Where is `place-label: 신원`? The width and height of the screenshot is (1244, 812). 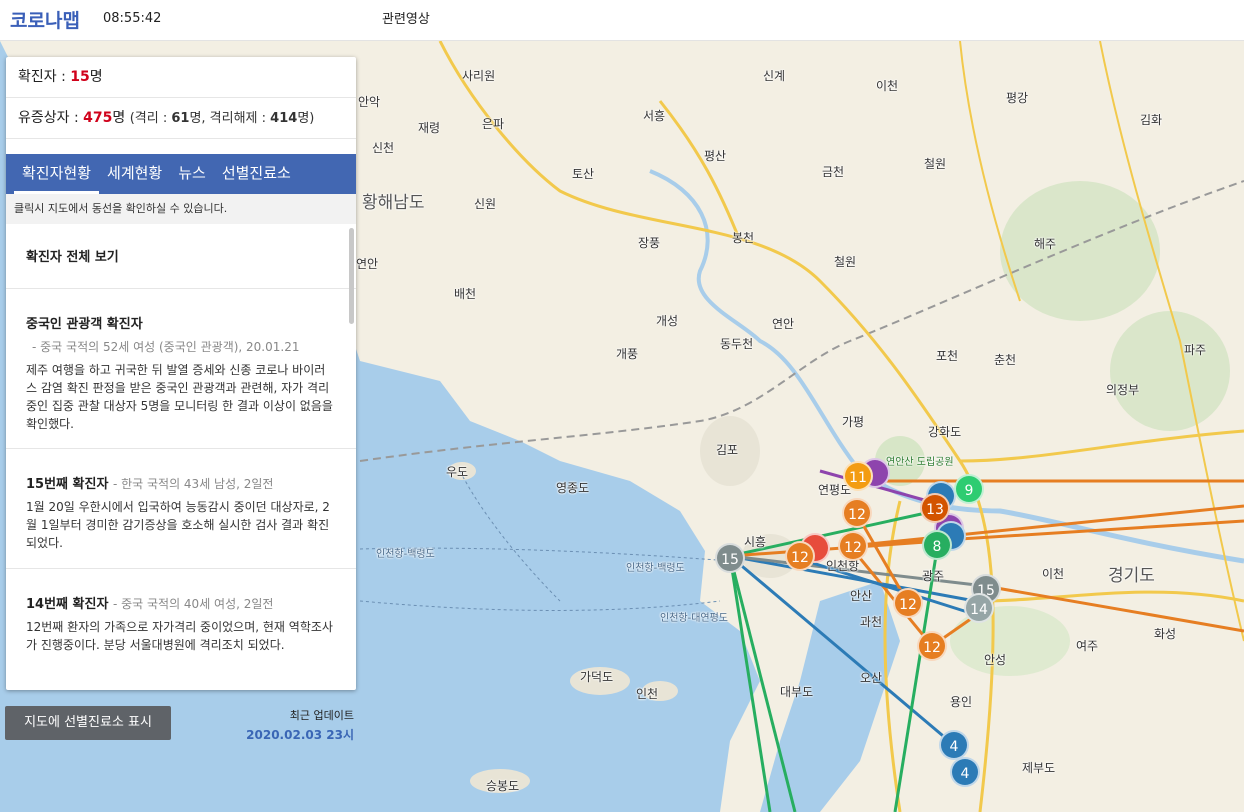
place-label: 신원 is located at coordinates (485, 204).